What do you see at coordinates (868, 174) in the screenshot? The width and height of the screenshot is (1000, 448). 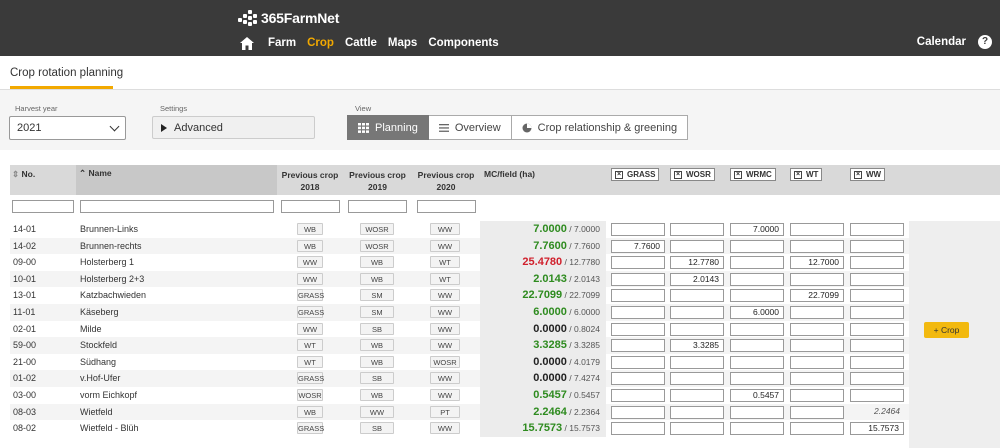 I see `crop-tag: × WW` at bounding box center [868, 174].